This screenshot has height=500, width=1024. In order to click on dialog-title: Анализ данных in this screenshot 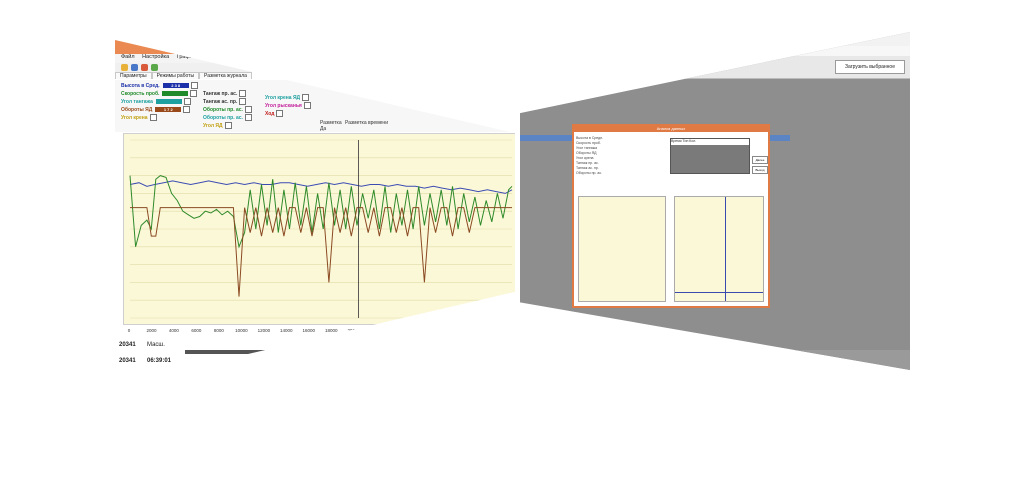, I will do `click(671, 129)`.